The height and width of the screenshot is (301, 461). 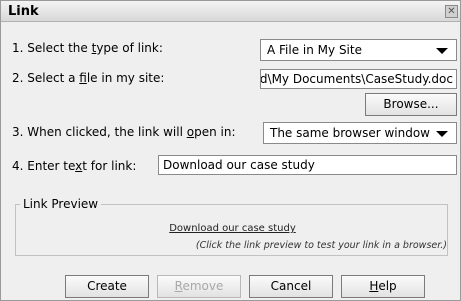 I want to click on file-label: 2. Select a file in my site:, so click(x=88, y=78).